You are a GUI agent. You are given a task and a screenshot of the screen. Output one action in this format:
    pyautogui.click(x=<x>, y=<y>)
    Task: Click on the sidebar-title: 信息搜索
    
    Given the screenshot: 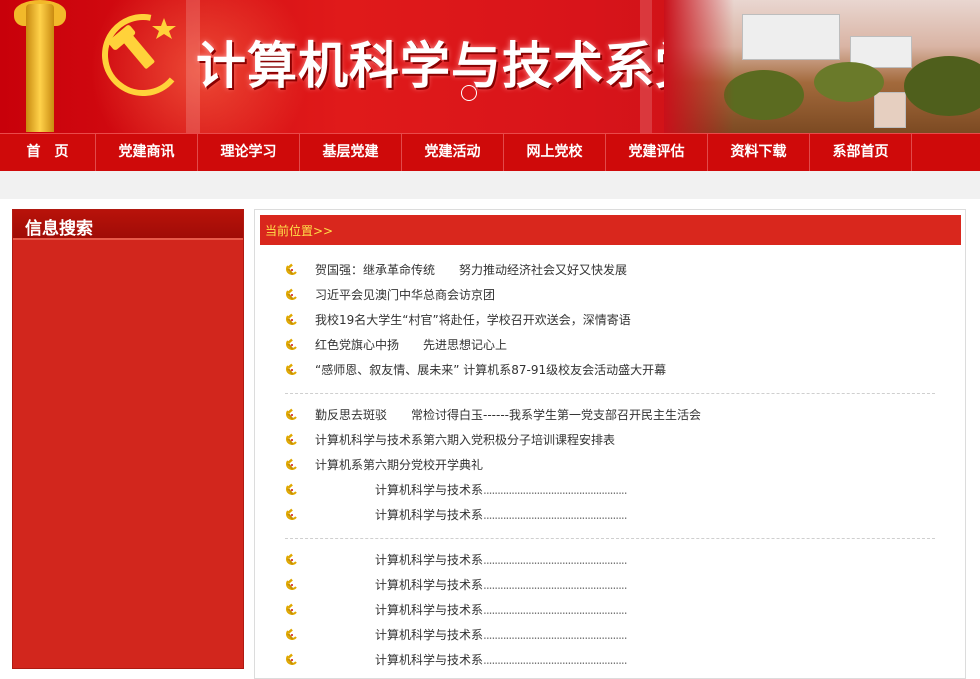 What is the action you would take?
    pyautogui.click(x=59, y=229)
    